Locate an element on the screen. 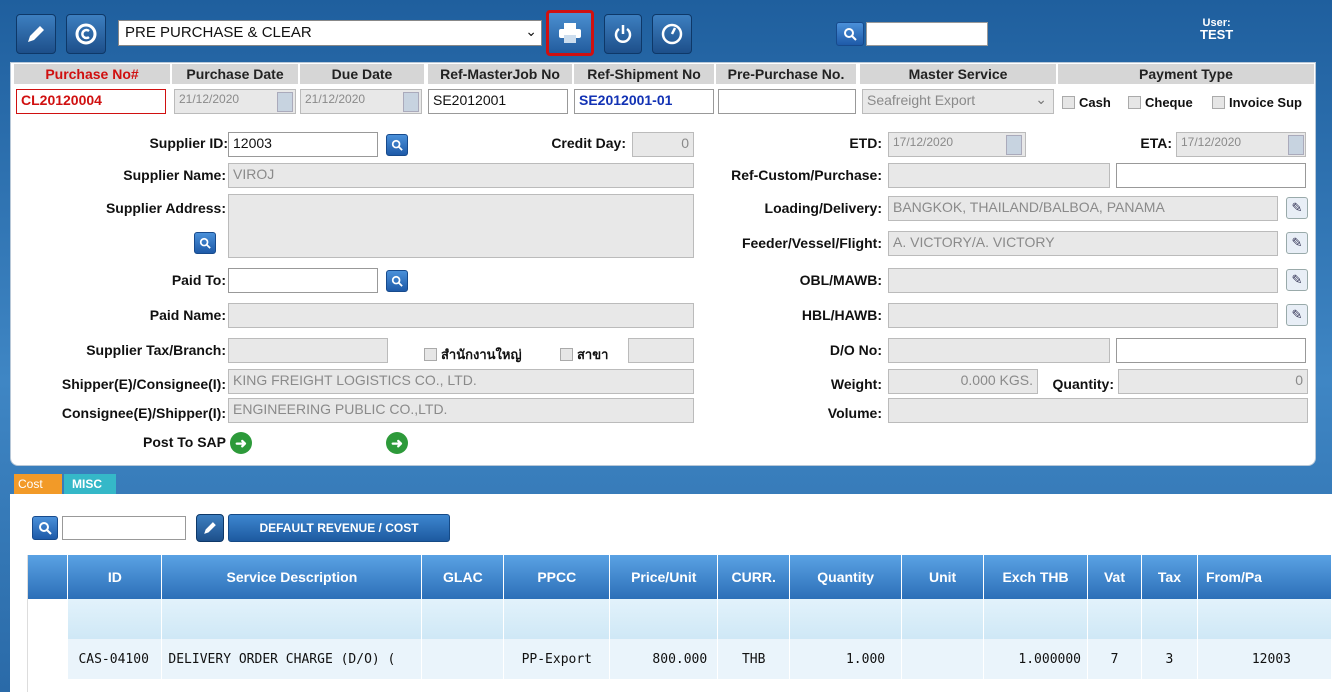  user-name: TEST is located at coordinates (1217, 34).